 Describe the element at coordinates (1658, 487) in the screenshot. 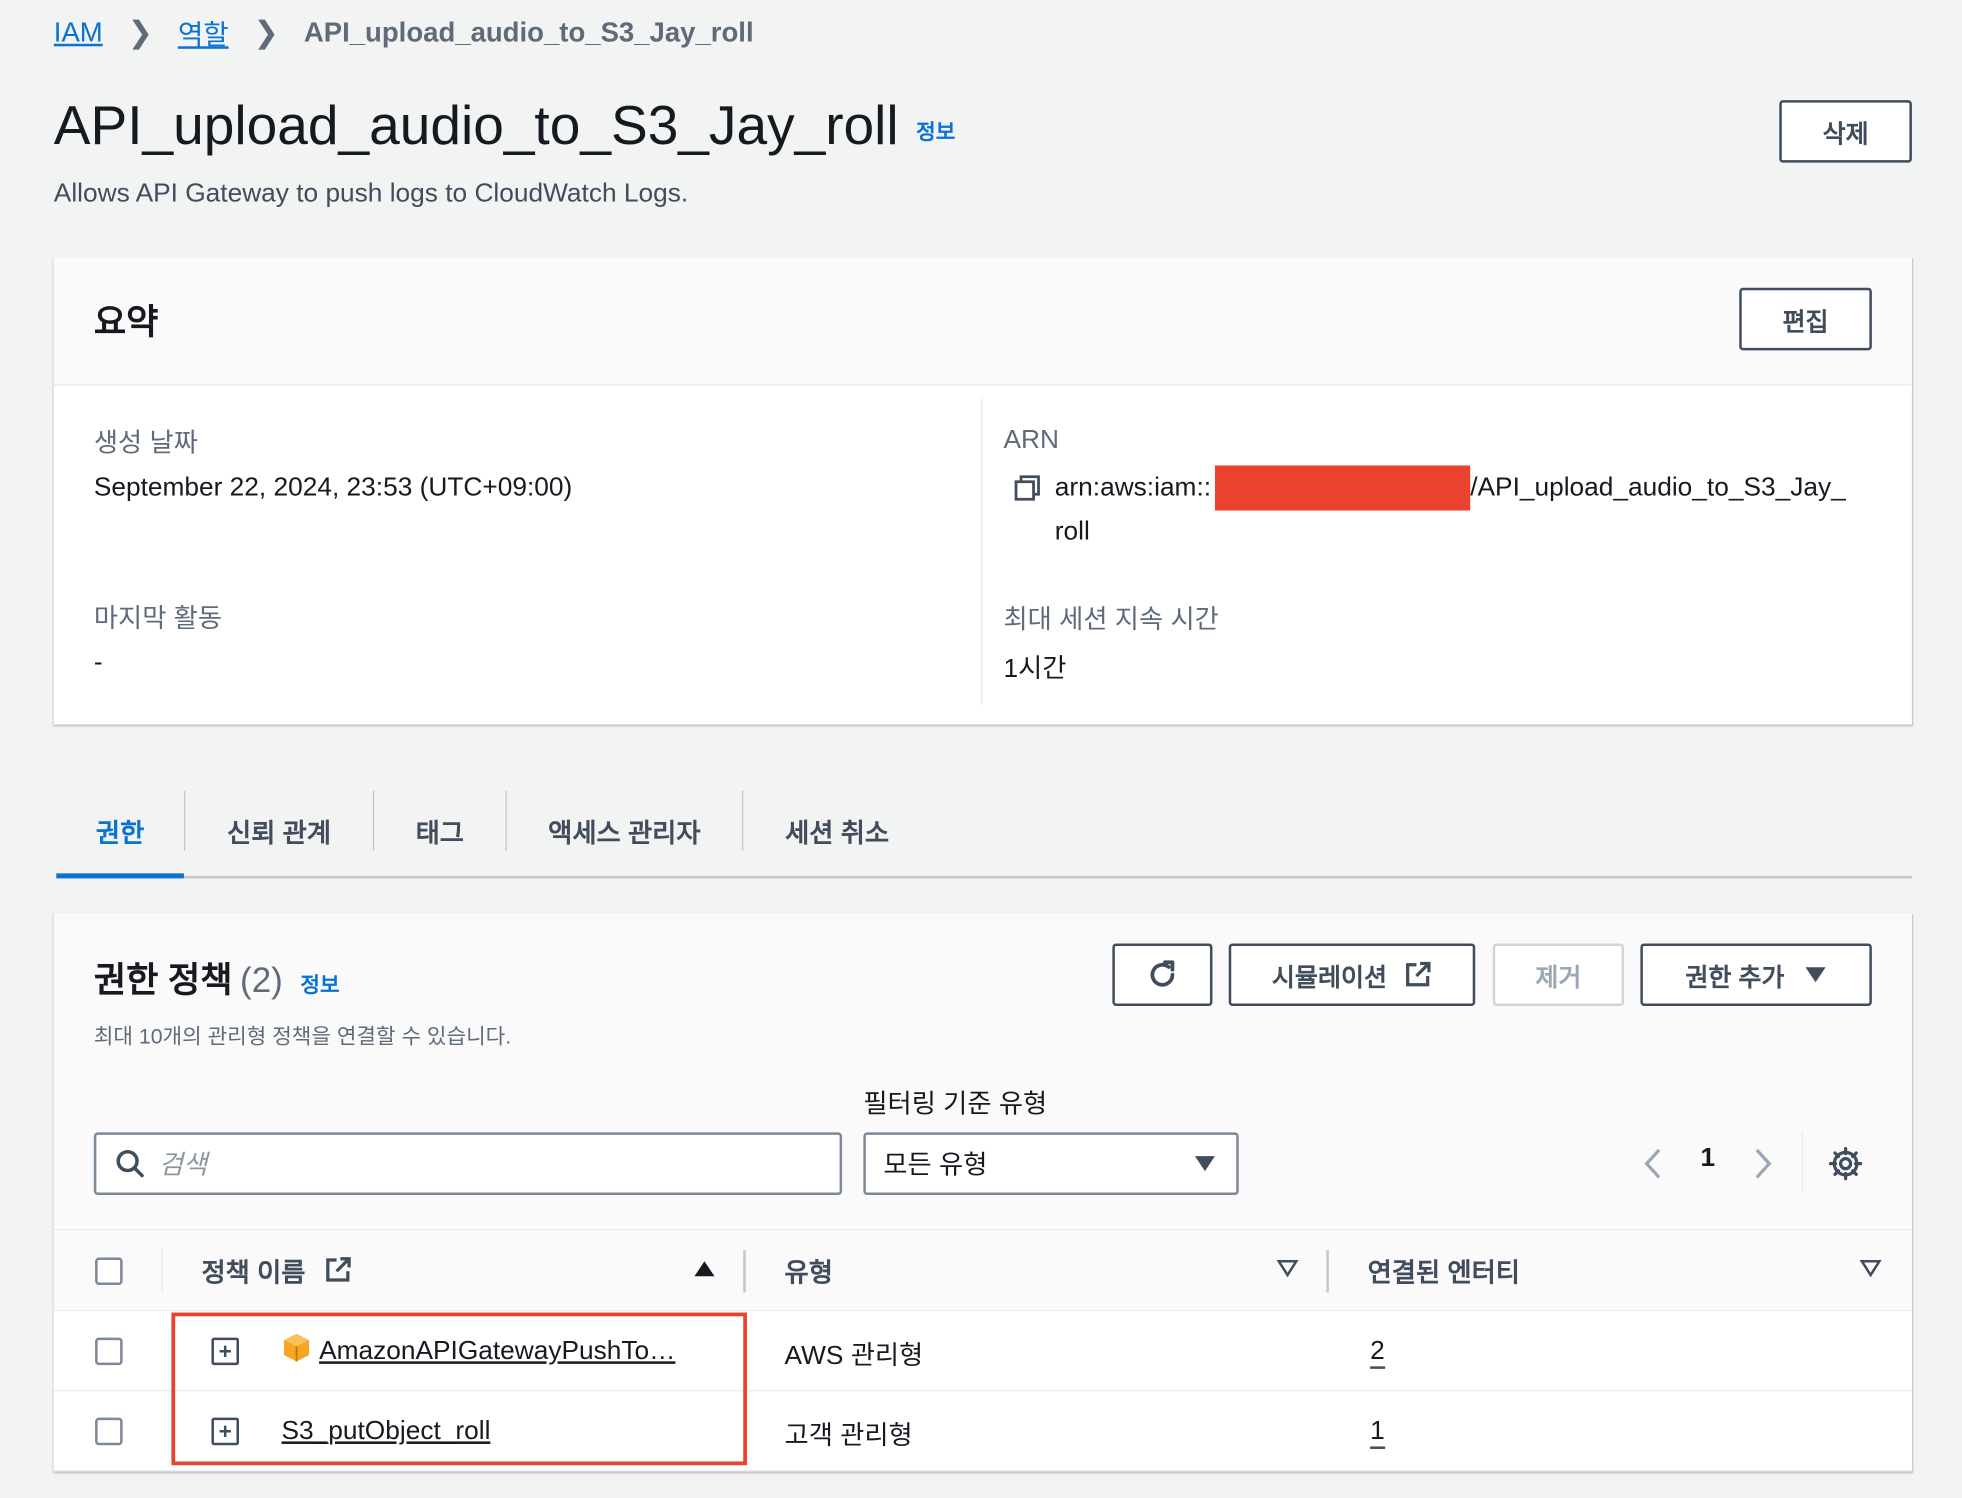

I see `arn-suffix: /API_upload_audio_to_S3_Jay_` at that location.